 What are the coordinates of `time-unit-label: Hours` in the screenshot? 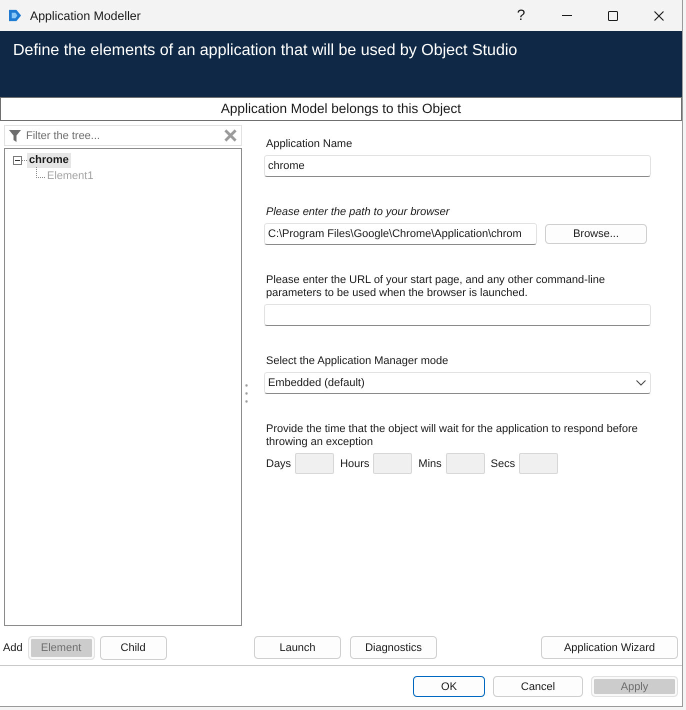 It's located at (354, 464).